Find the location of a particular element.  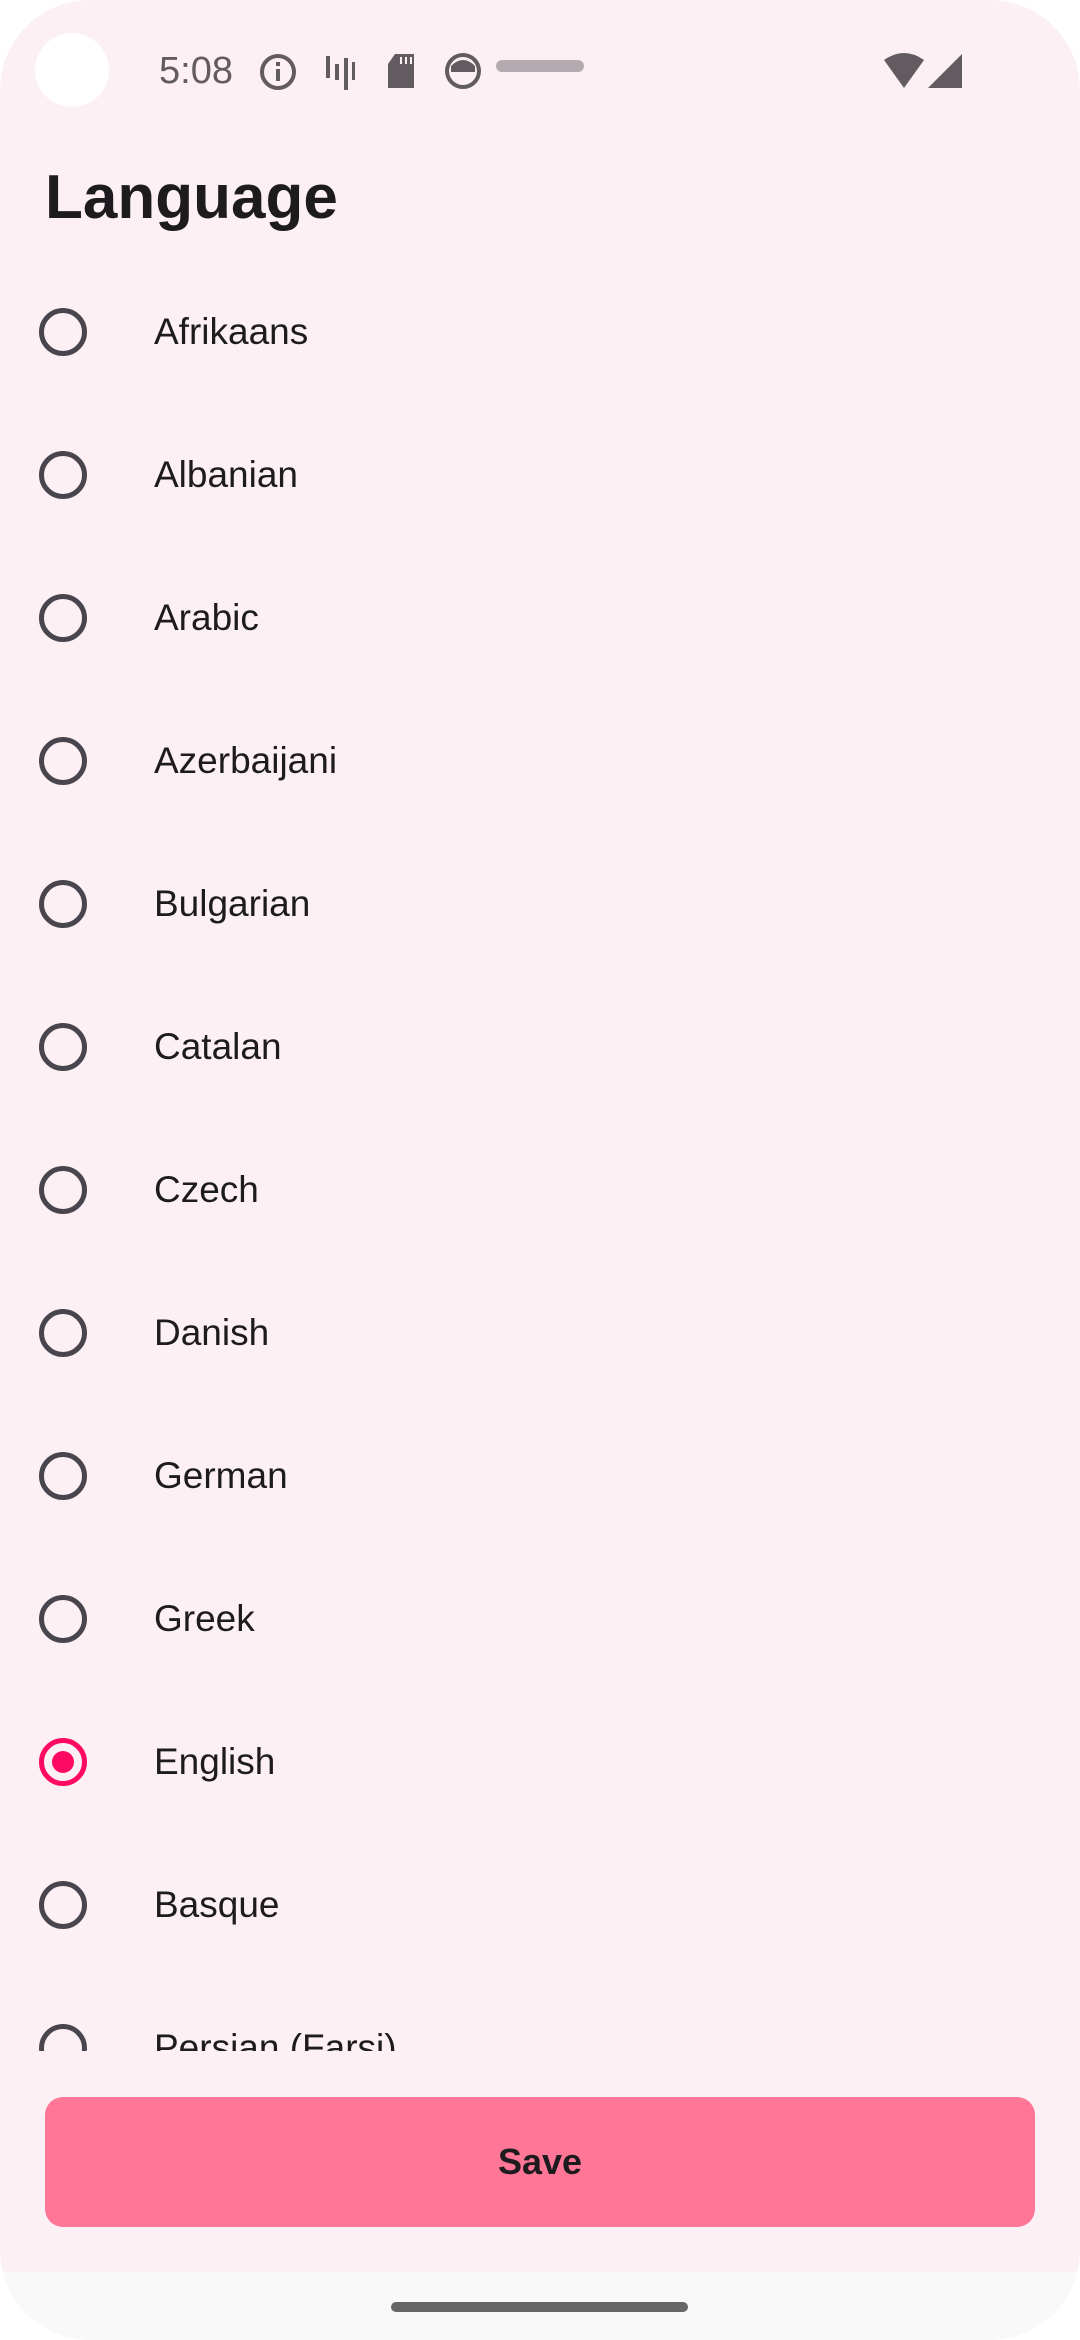

language-label: Czech is located at coordinates (206, 1189).